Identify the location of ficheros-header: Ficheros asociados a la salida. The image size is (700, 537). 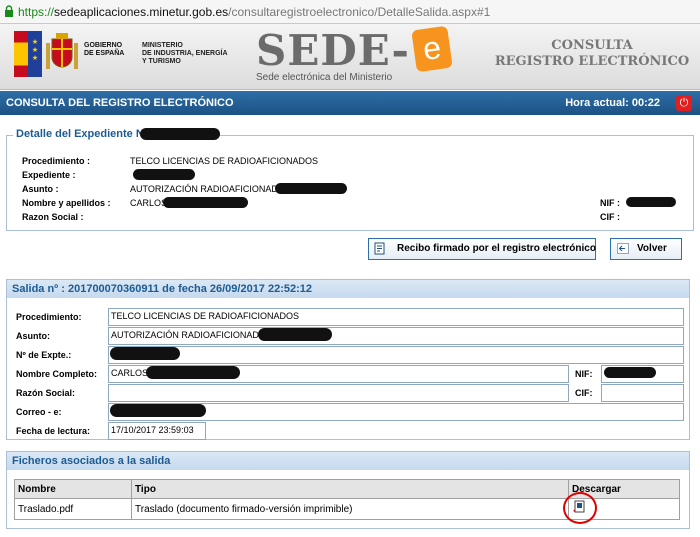
(348, 461).